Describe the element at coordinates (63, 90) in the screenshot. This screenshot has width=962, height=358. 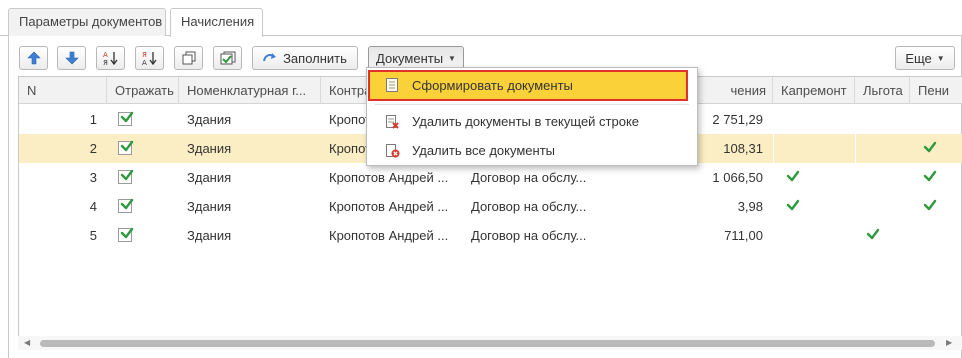
I see `column-header-n: N` at that location.